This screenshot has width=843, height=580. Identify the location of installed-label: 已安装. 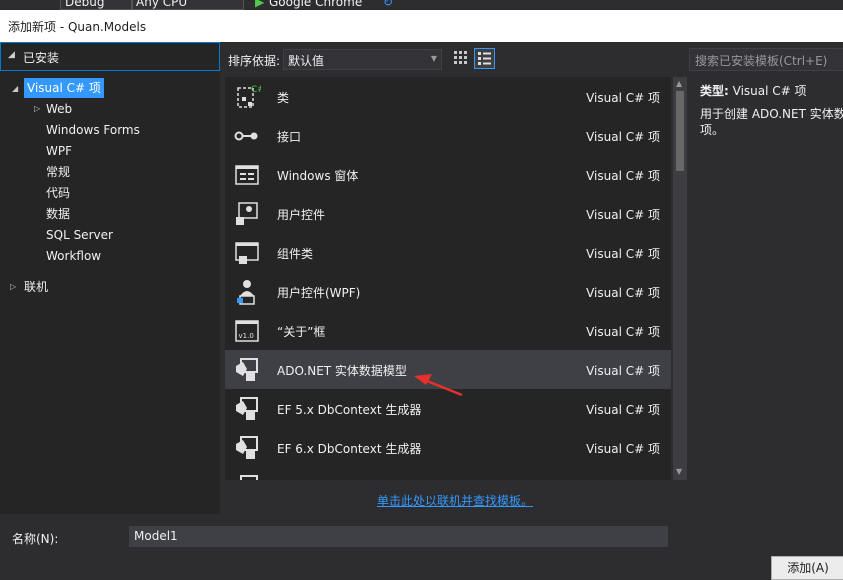
(41, 58).